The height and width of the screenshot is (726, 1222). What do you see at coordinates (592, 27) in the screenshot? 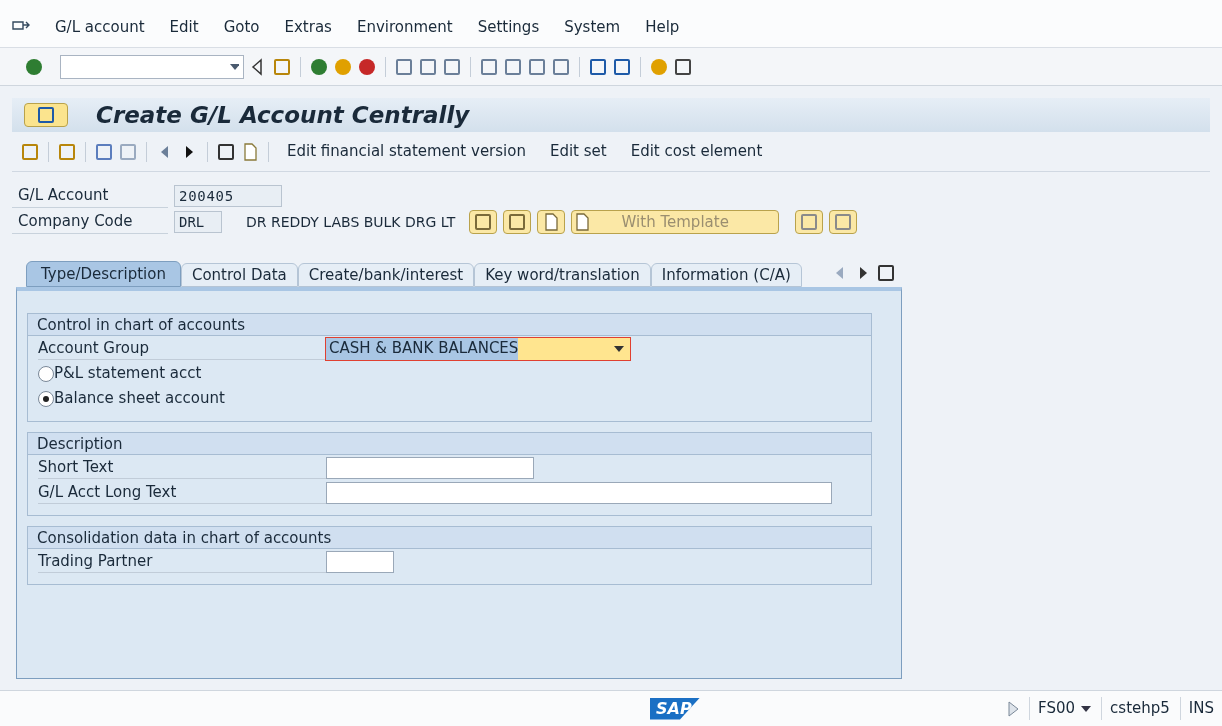
I see `menu-item: System` at bounding box center [592, 27].